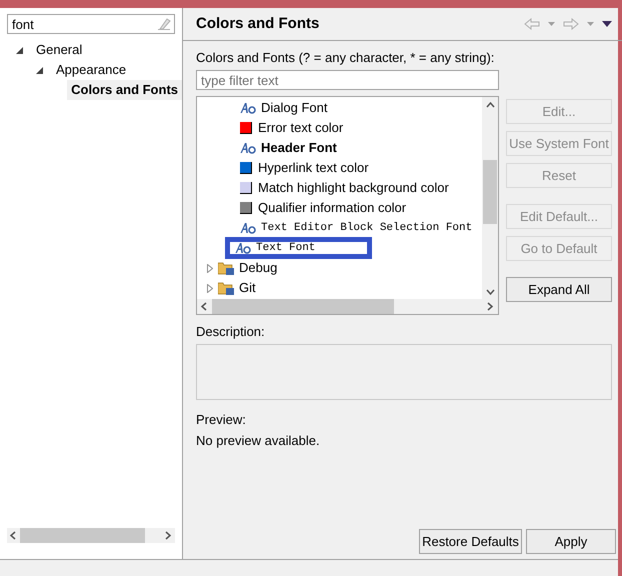  Describe the element at coordinates (490, 292) in the screenshot. I see `scroll-down-icon` at that location.